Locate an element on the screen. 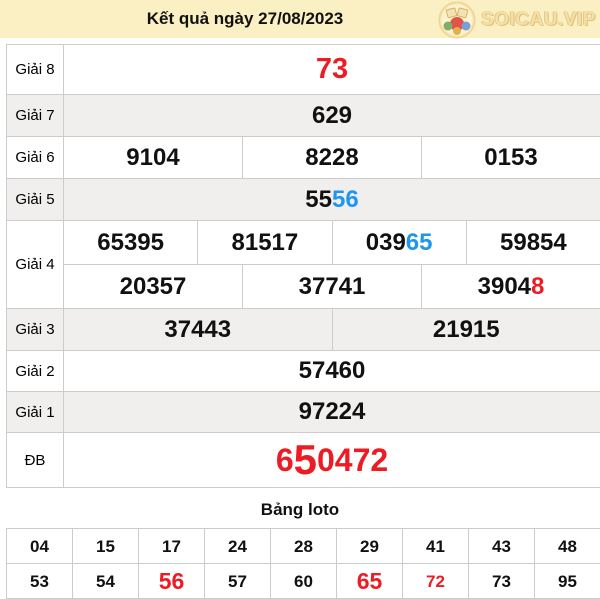  loto-cell: 29 is located at coordinates (369, 546).